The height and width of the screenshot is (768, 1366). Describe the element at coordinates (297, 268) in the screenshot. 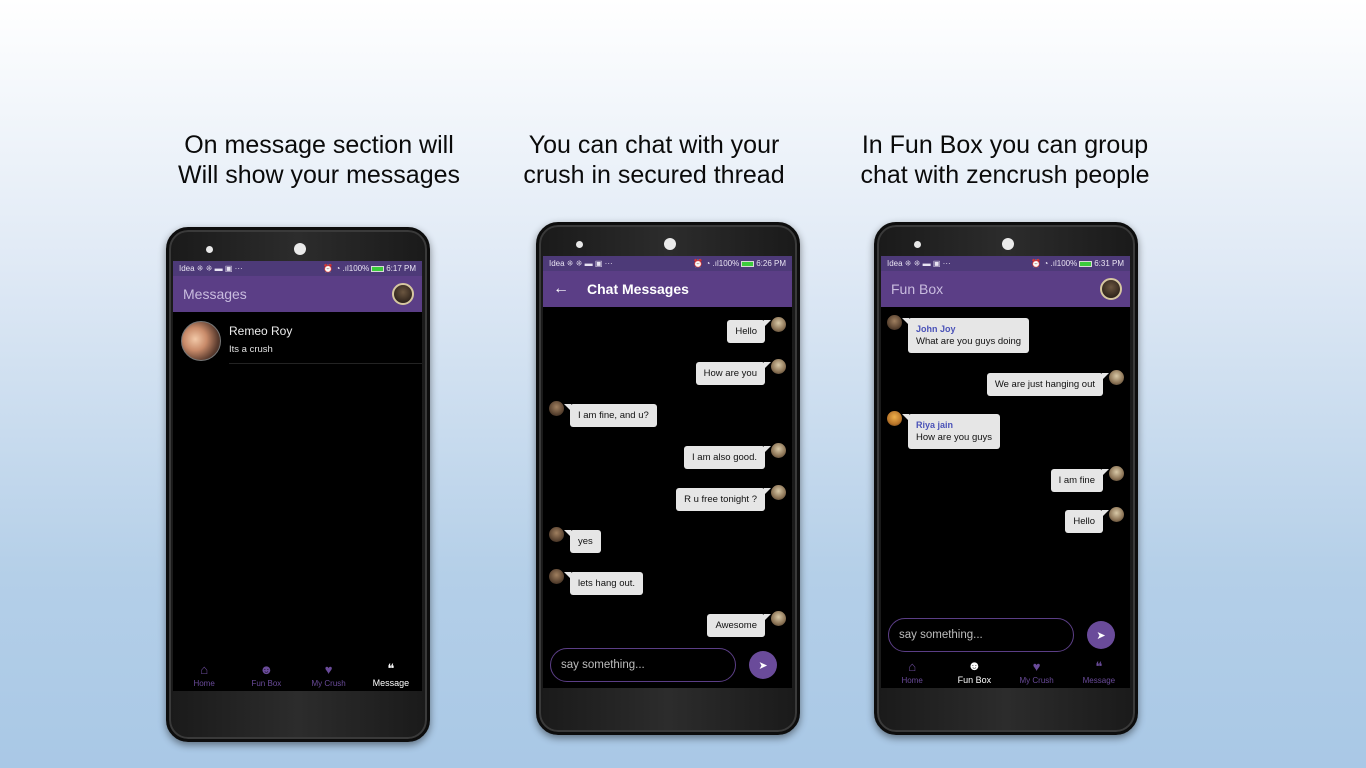

I see `status-bar: Idea ⁜ ⁜ ▬ ▣ ··· ⏰ ◔ .ıl100% 6:17 PM` at that location.